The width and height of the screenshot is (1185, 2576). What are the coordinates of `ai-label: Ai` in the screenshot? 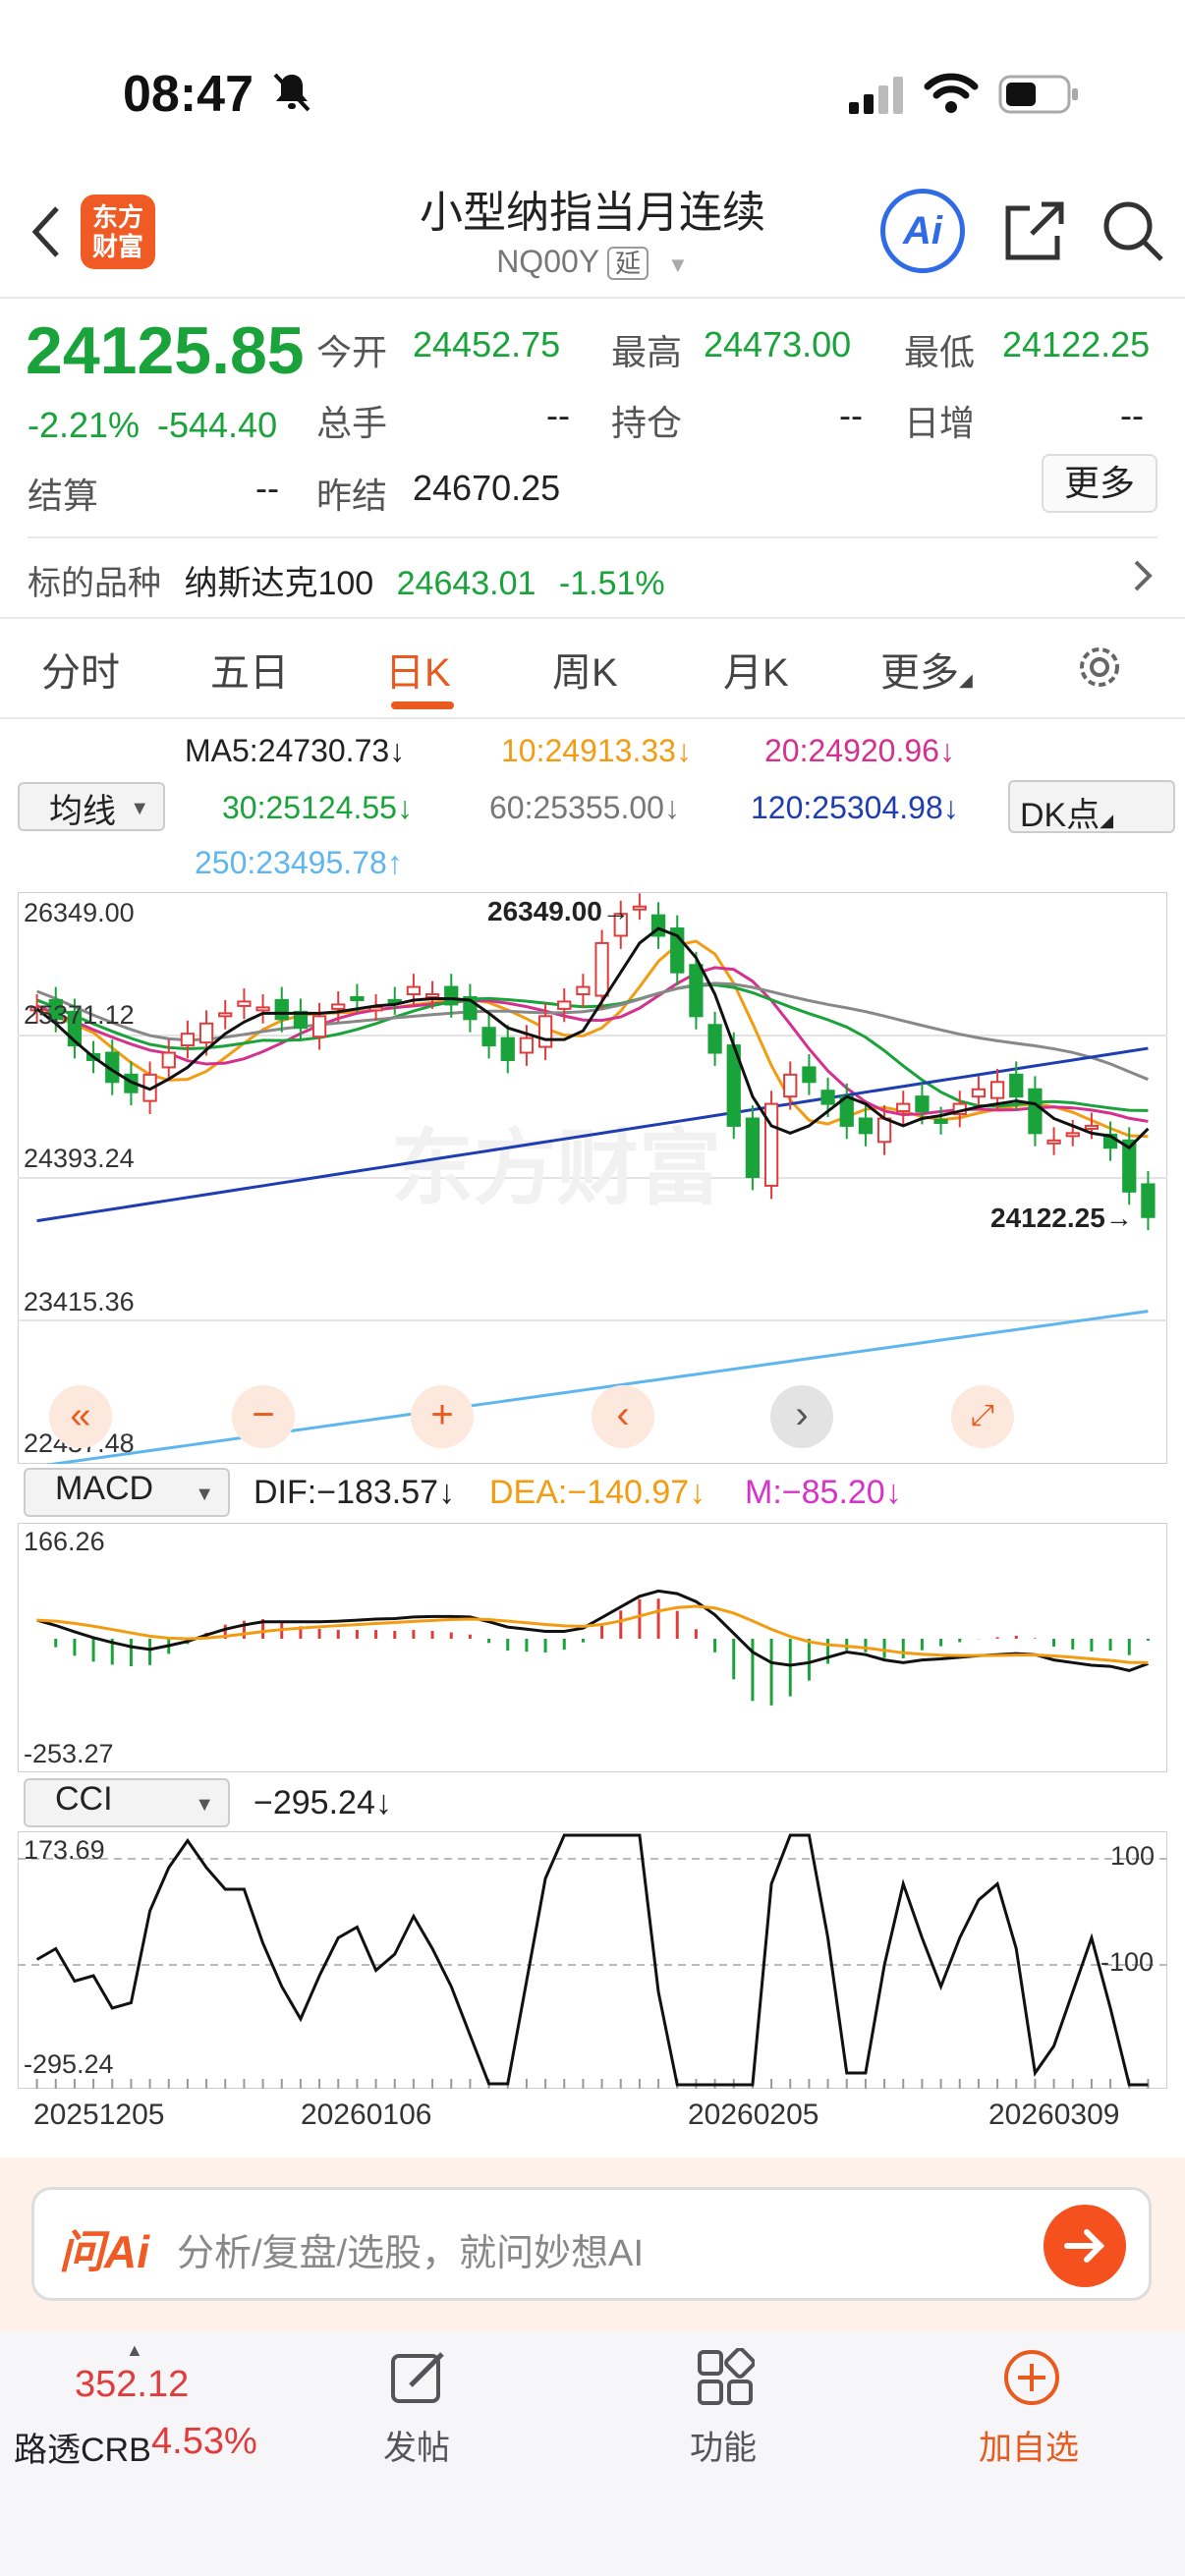 It's located at (923, 230).